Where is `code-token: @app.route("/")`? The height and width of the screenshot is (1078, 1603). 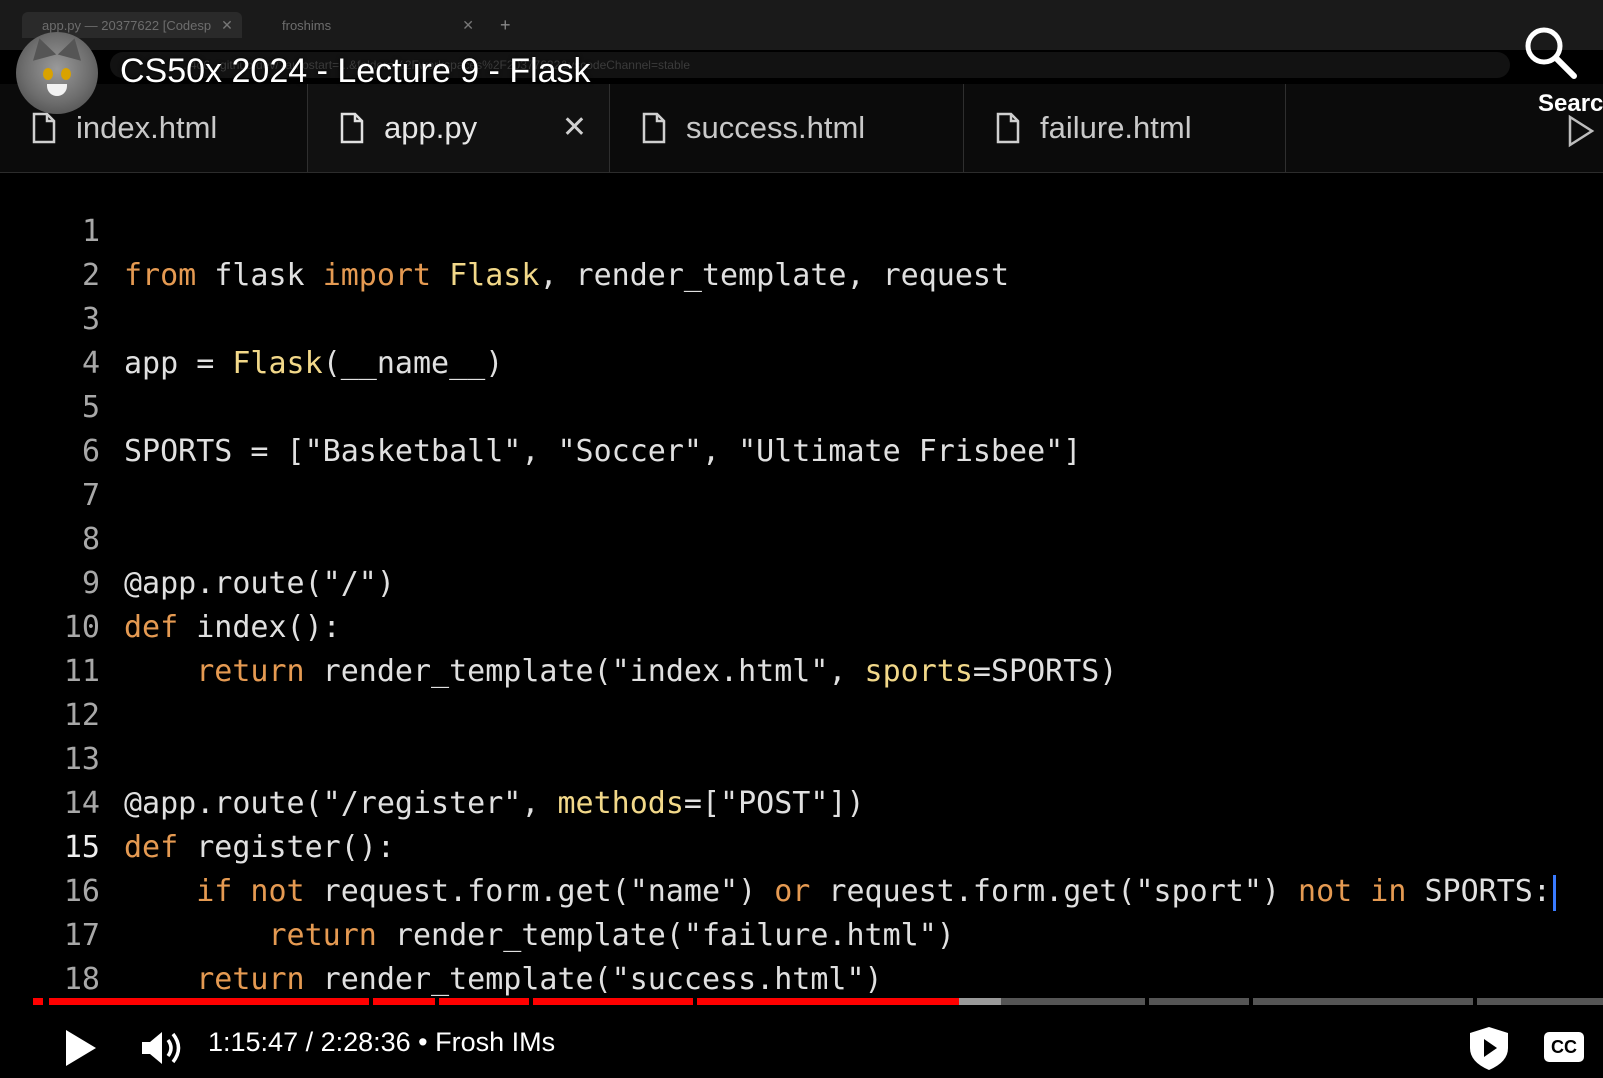 code-token: @app.route("/") is located at coordinates (259, 583).